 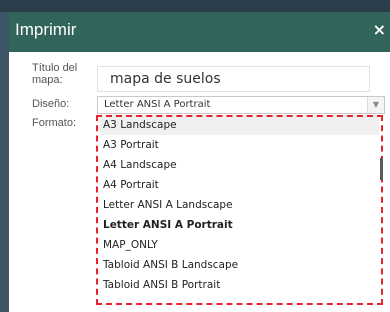 What do you see at coordinates (233, 79) in the screenshot?
I see `map-title-input: mapa de suelos` at bounding box center [233, 79].